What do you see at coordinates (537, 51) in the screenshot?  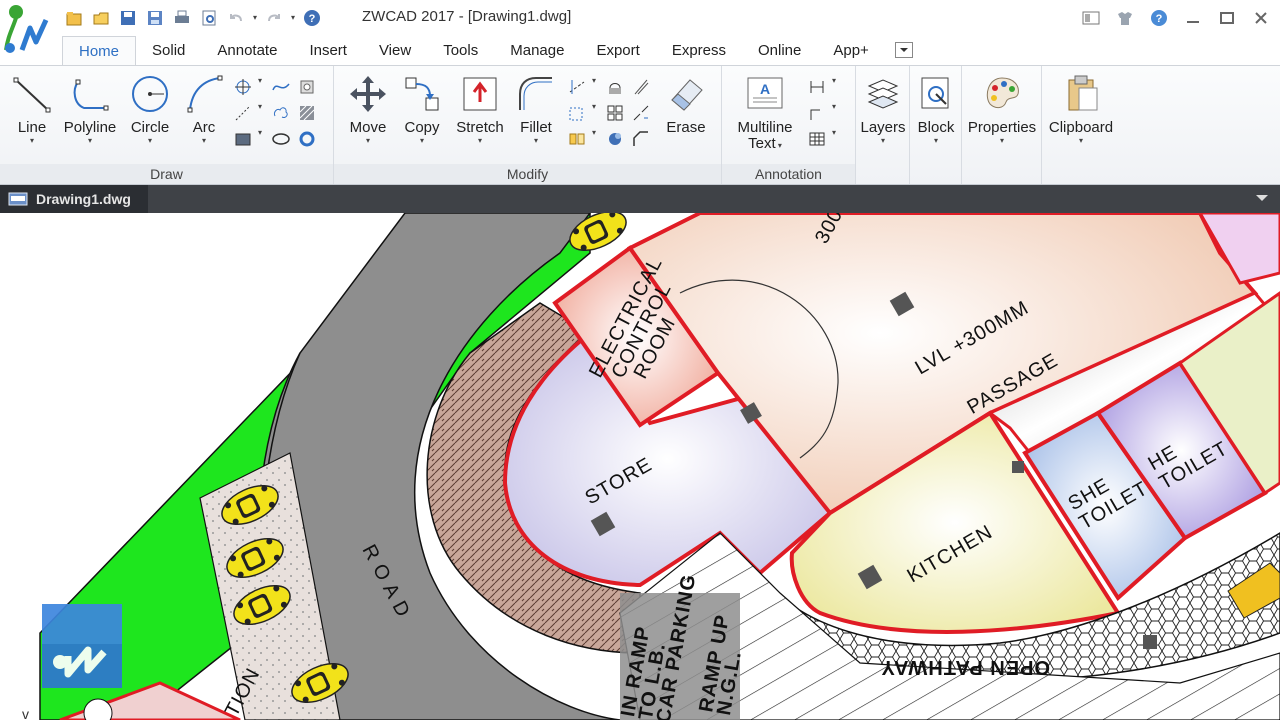 I see `tab-manage: Manage` at bounding box center [537, 51].